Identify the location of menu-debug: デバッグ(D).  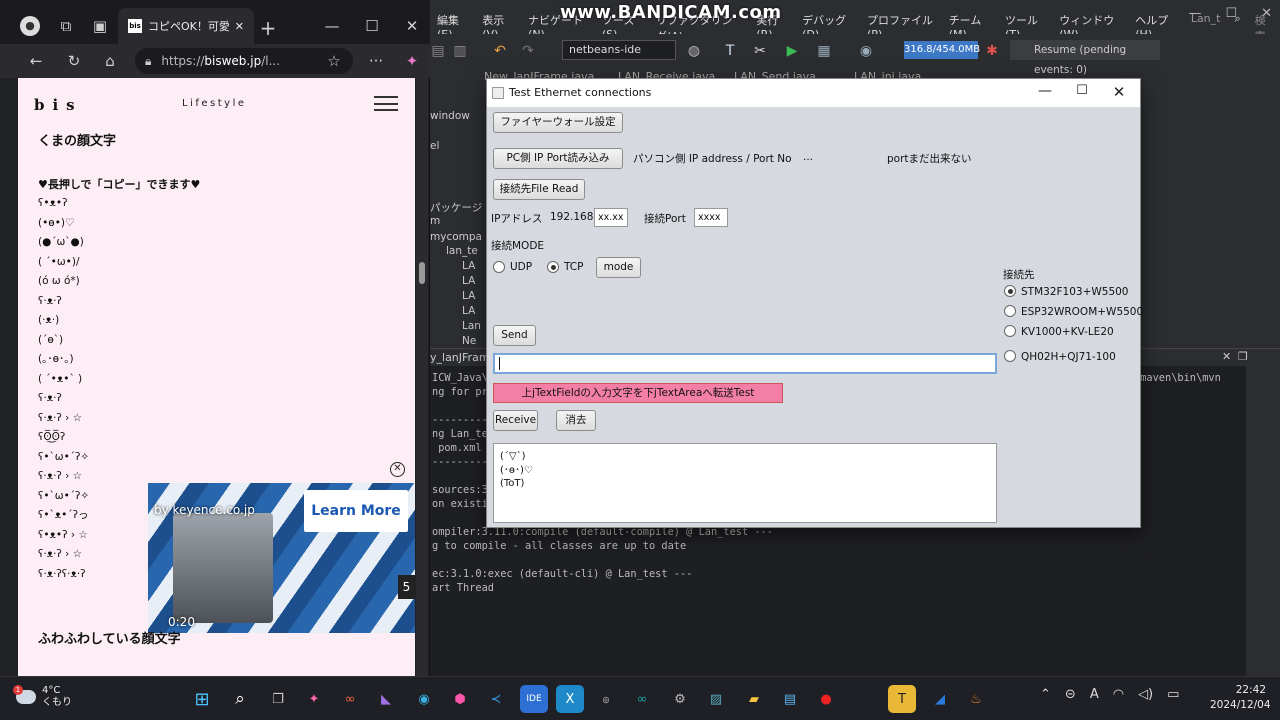
(827, 24).